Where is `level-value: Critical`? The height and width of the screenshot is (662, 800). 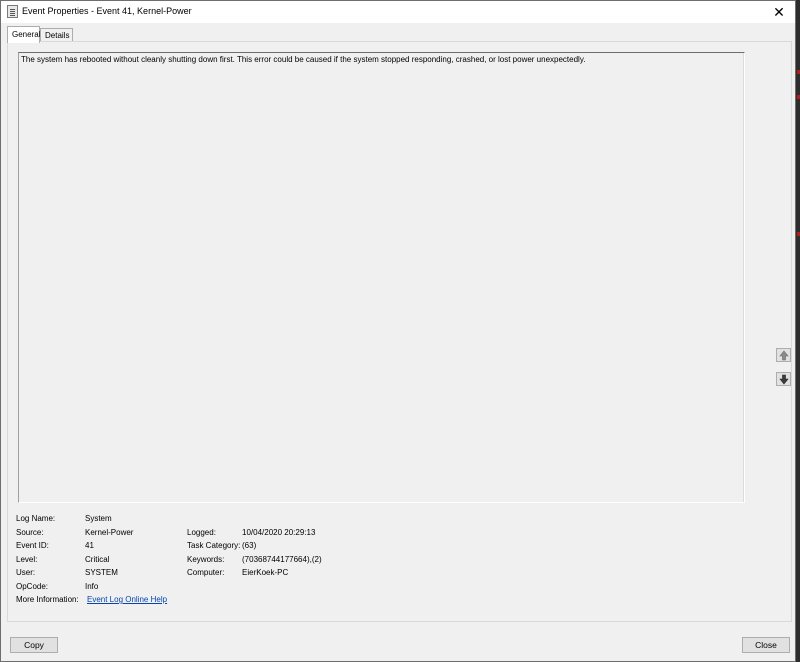 level-value: Critical is located at coordinates (97, 559).